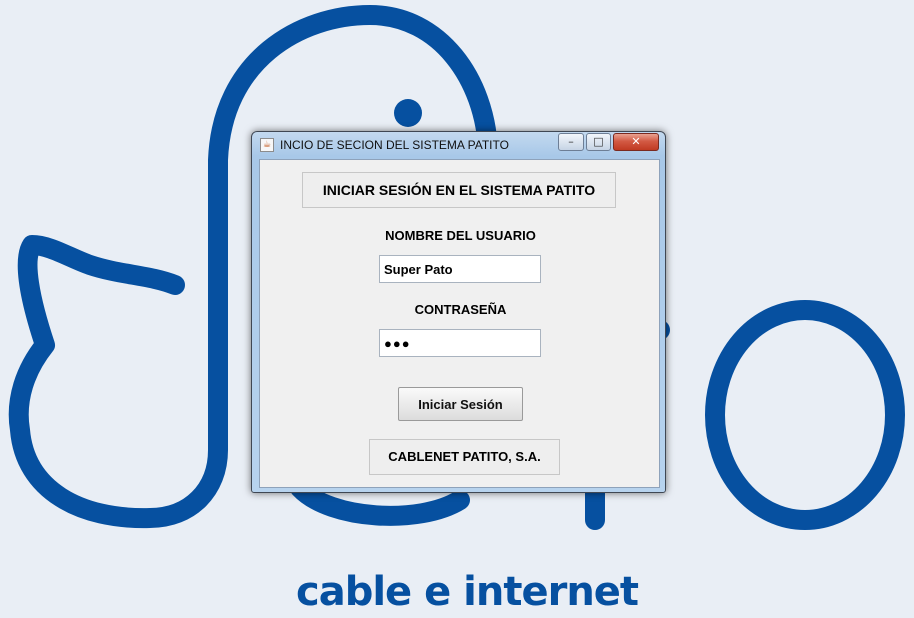 This screenshot has width=914, height=618. What do you see at coordinates (571, 142) in the screenshot?
I see `minimize-button: –` at bounding box center [571, 142].